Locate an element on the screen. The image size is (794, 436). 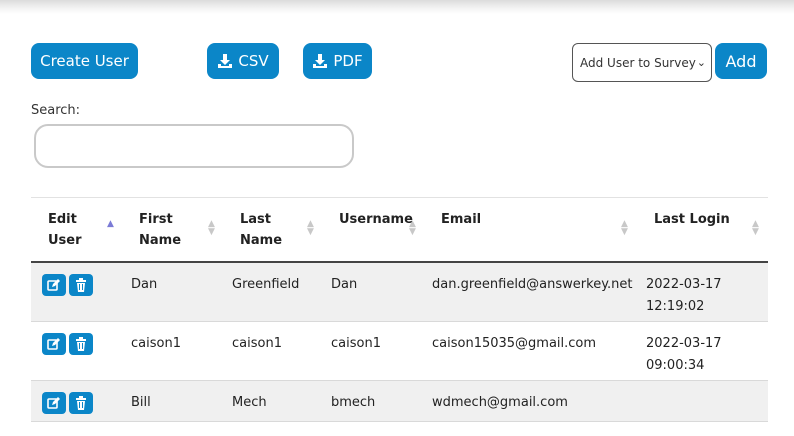
csv-export-button: CSV is located at coordinates (243, 61).